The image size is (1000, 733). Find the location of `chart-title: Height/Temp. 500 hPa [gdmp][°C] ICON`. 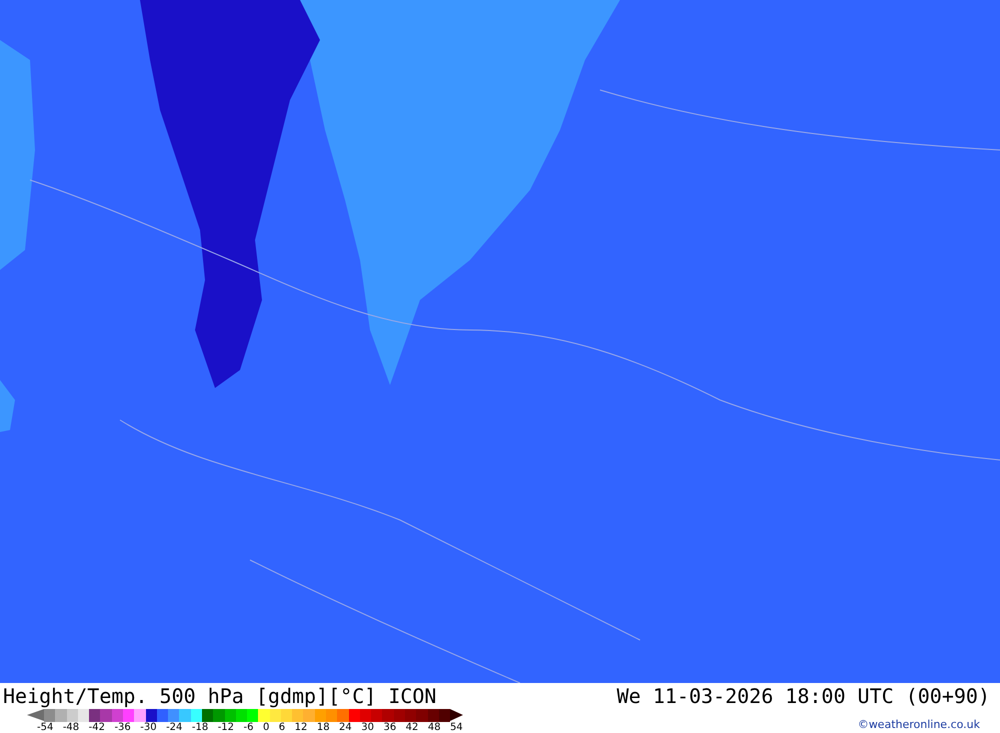

chart-title: Height/Temp. 500 hPa [gdmp][°C] ICON is located at coordinates (219, 696).